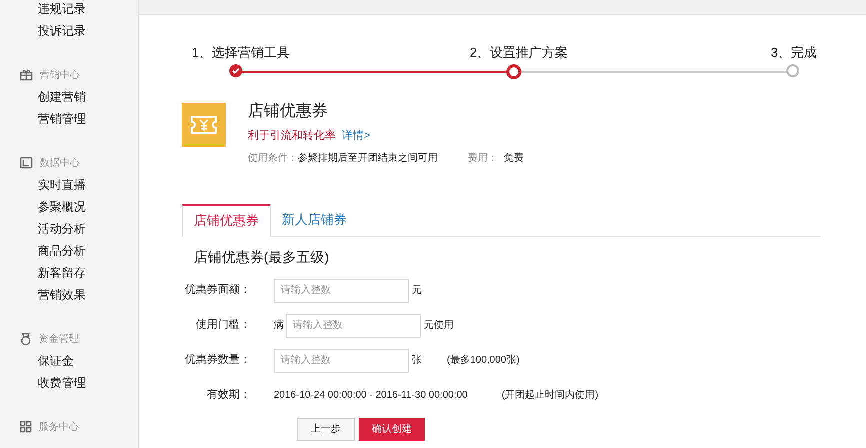  Describe the element at coordinates (59, 427) in the screenshot. I see `sidebar-group-title: 服务中心` at that location.